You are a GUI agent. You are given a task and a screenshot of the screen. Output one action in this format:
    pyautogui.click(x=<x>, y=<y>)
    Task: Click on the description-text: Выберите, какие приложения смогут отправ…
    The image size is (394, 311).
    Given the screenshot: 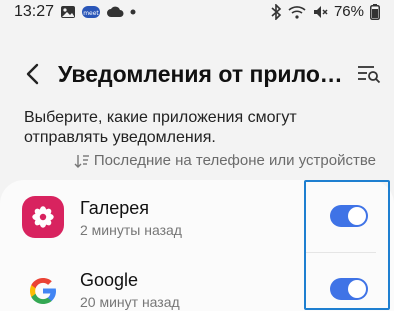 What is the action you would take?
    pyautogui.click(x=160, y=127)
    